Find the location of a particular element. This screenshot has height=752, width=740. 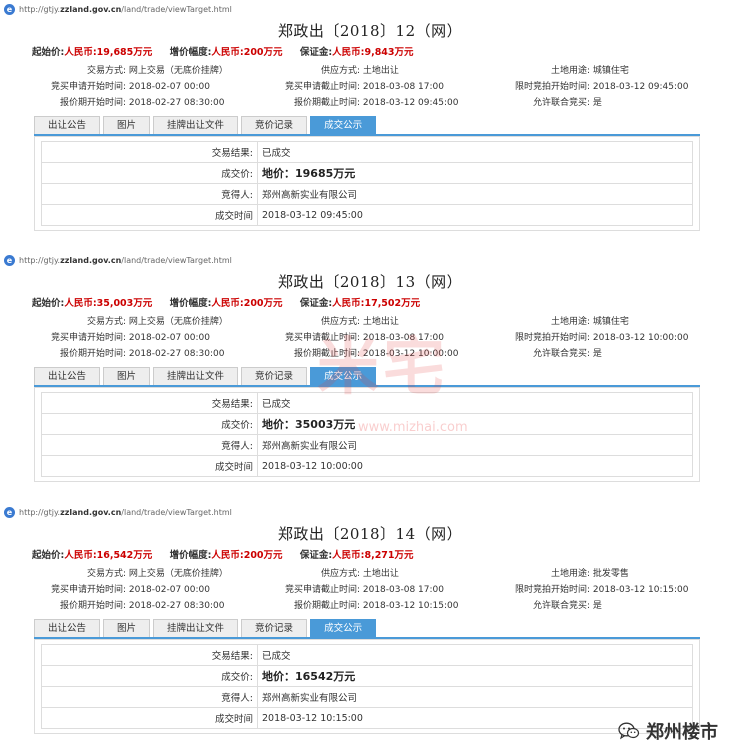

deal-price-value: 地价：35003万元 is located at coordinates (475, 424).